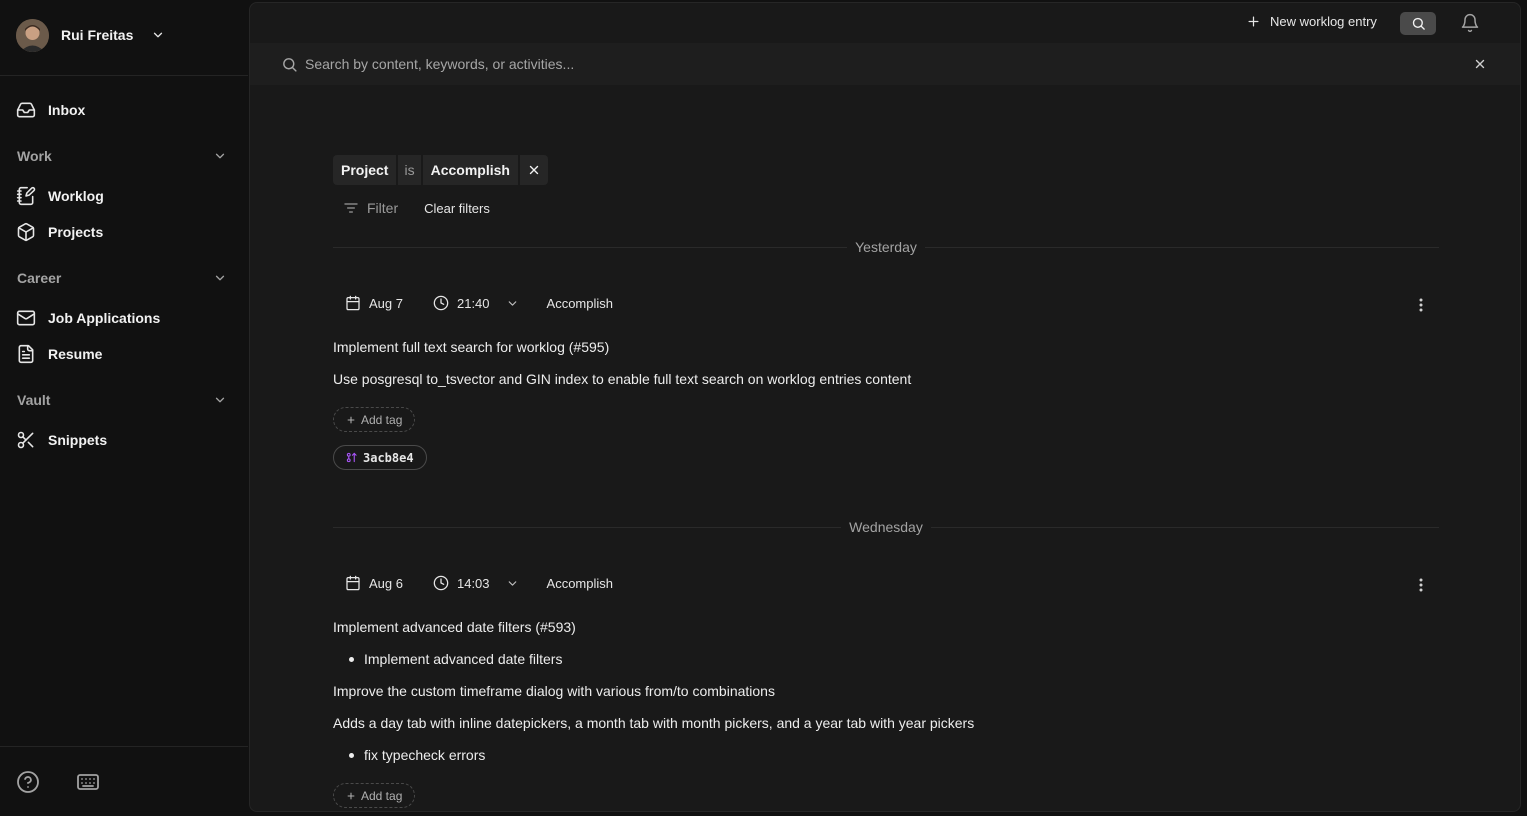 The width and height of the screenshot is (1527, 816). What do you see at coordinates (124, 196) in the screenshot?
I see `sidebar-item-worklog: Worklog` at bounding box center [124, 196].